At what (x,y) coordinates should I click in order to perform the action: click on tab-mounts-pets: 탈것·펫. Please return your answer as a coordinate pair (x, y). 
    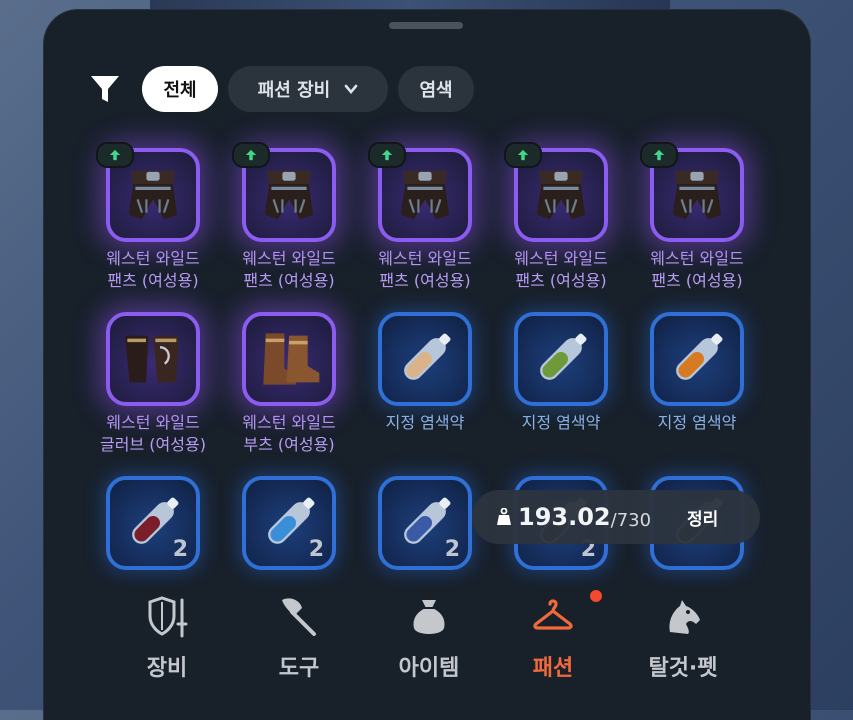
    Looking at the image, I should click on (683, 638).